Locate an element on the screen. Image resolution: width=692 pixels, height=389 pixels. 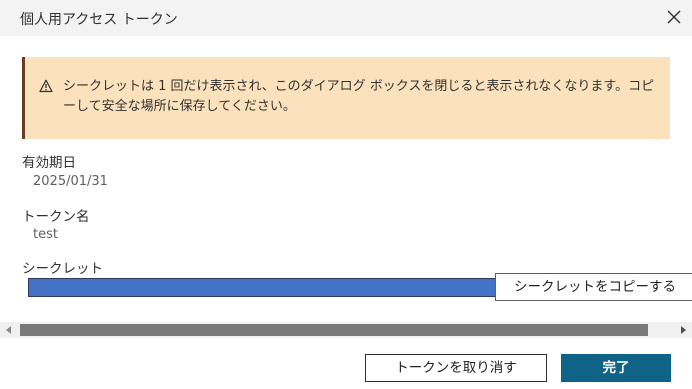
secret-row: シークレットをコピーする is located at coordinates (346, 287).